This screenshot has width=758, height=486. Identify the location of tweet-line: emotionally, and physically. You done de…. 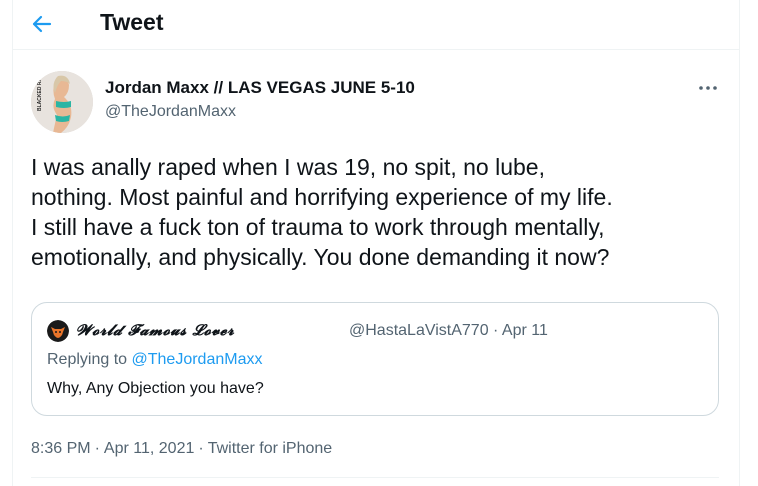
(320, 257).